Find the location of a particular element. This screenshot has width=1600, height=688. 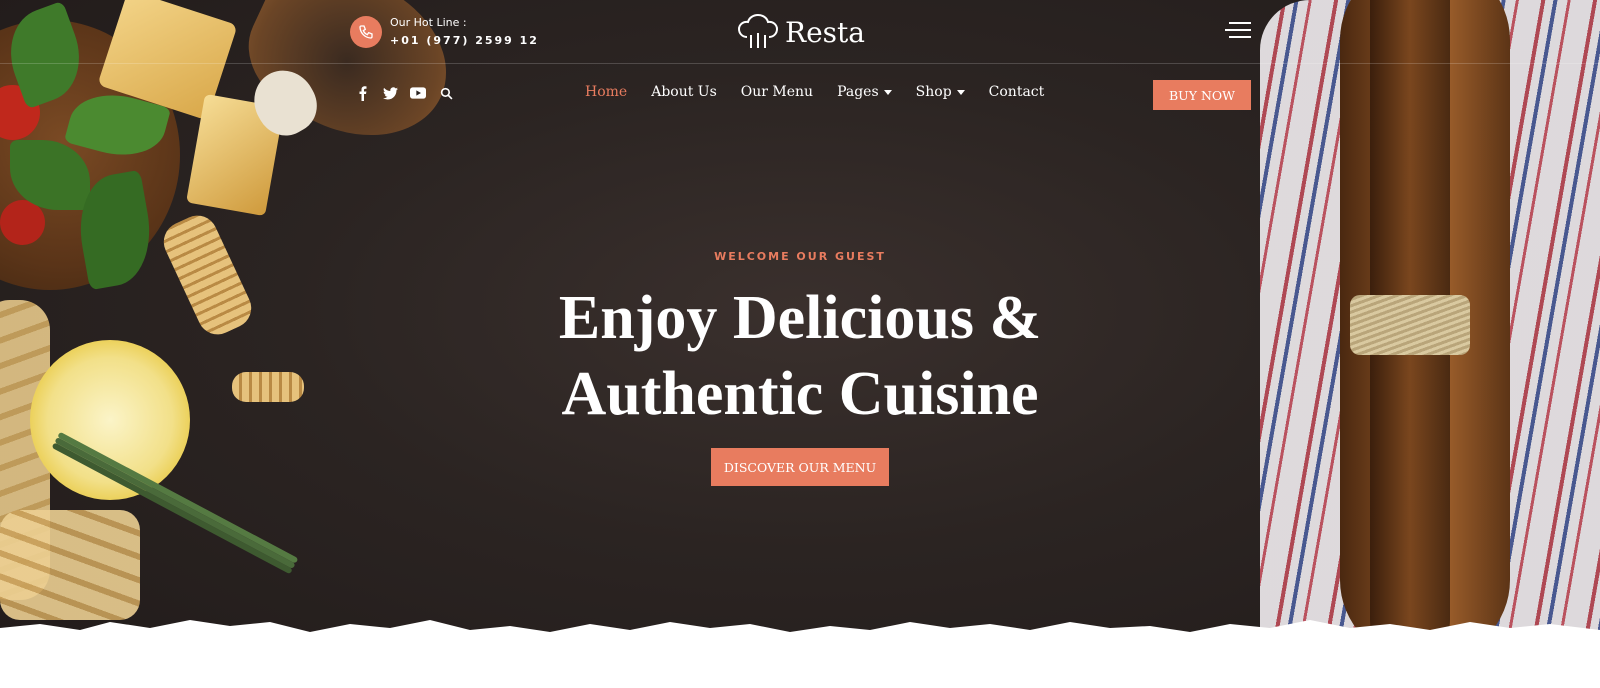

site-logo: Resta is located at coordinates (801, 32).